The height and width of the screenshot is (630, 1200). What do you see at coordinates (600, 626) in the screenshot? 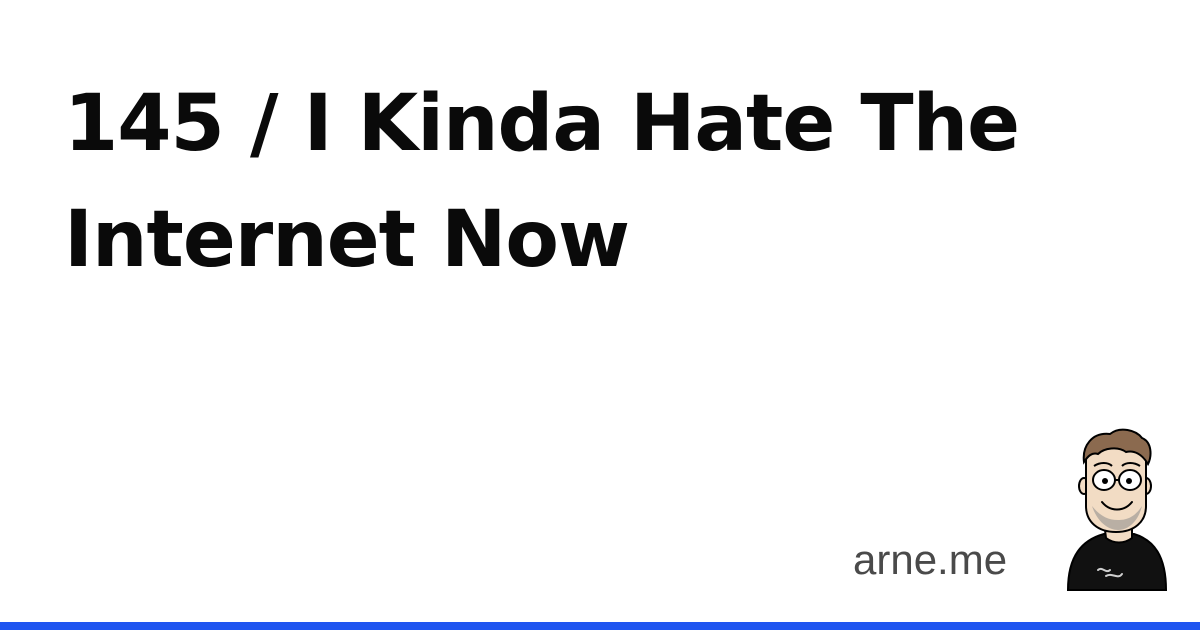
I see `accent-bar` at bounding box center [600, 626].